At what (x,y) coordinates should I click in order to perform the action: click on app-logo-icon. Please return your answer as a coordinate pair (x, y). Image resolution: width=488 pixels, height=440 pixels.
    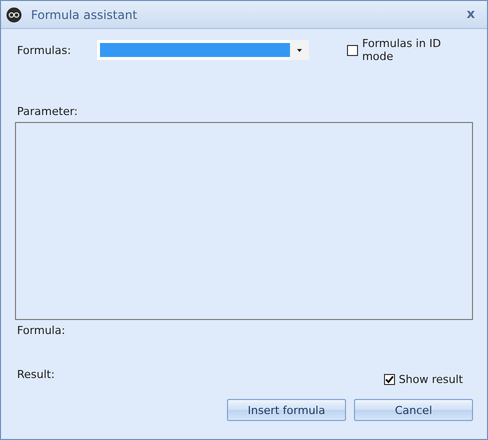
    Looking at the image, I should click on (14, 14).